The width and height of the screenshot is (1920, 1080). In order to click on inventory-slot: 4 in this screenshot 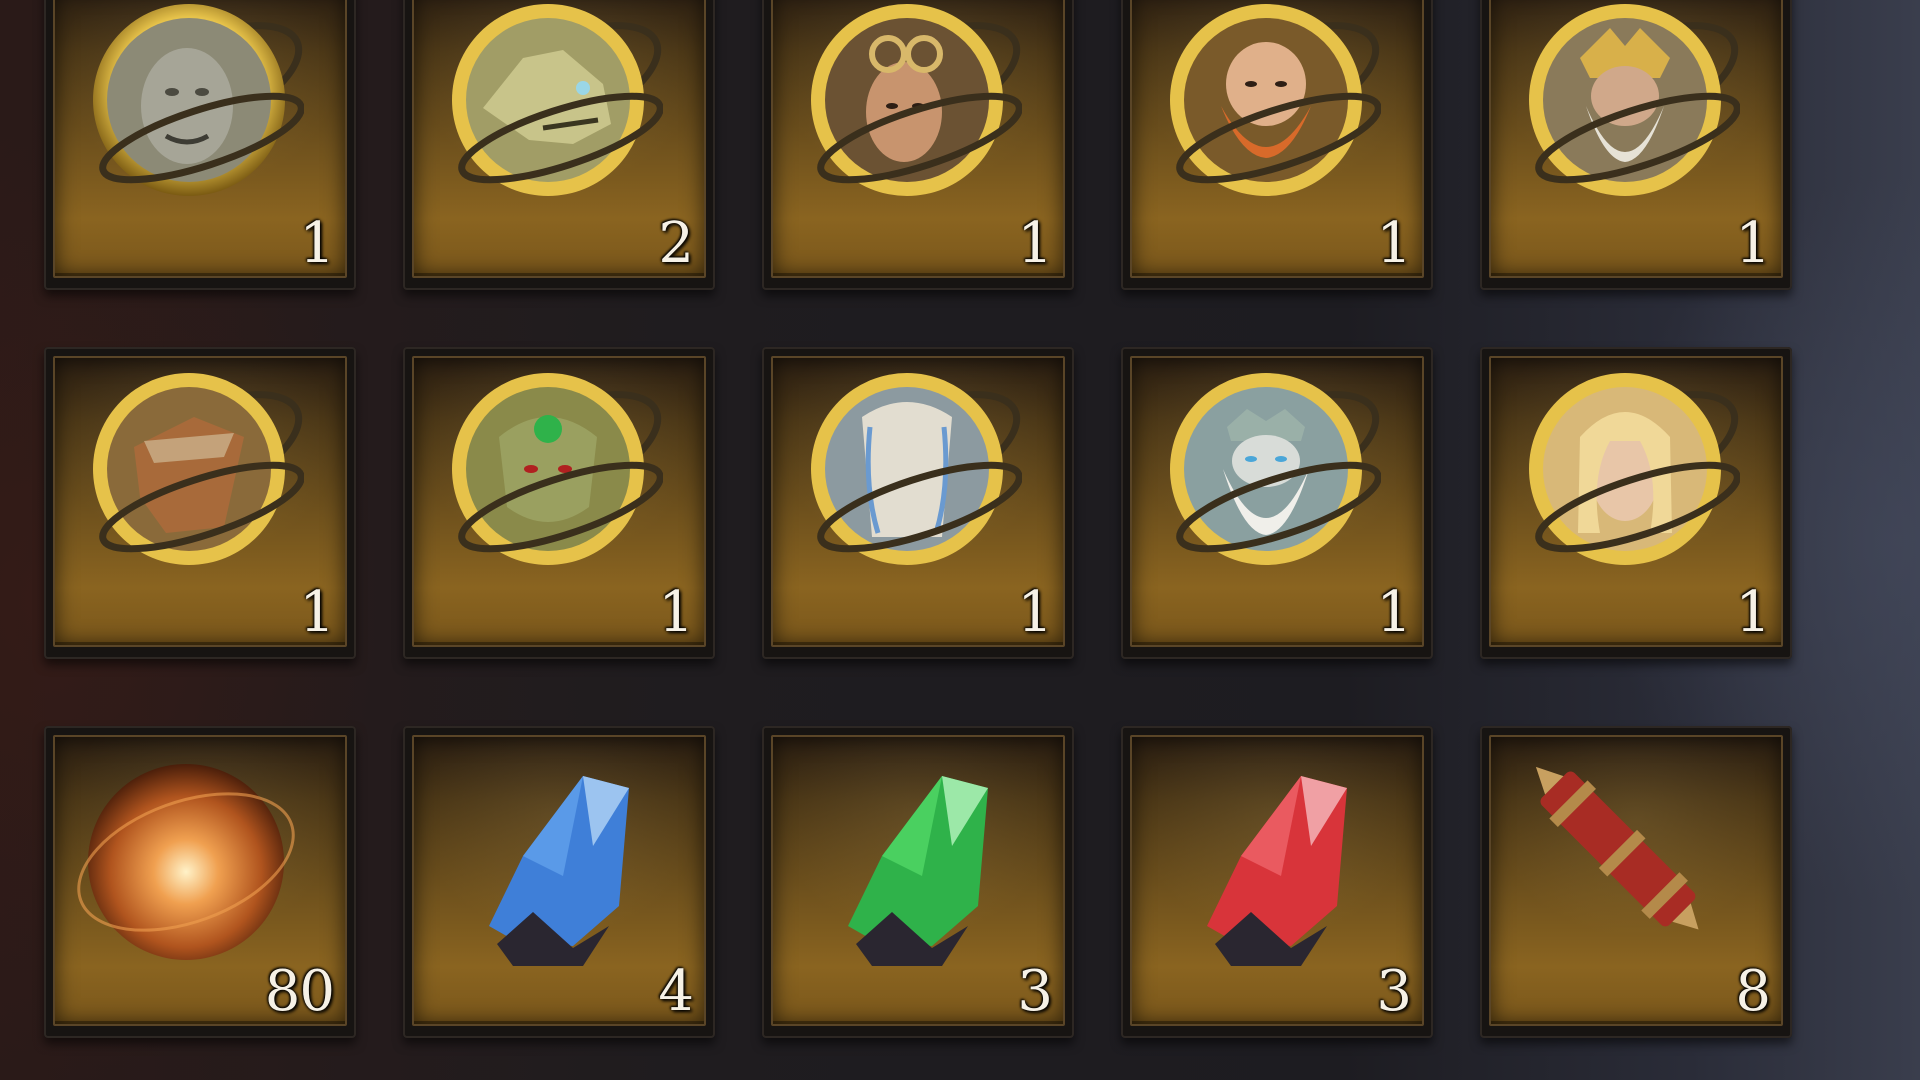, I will do `click(559, 882)`.